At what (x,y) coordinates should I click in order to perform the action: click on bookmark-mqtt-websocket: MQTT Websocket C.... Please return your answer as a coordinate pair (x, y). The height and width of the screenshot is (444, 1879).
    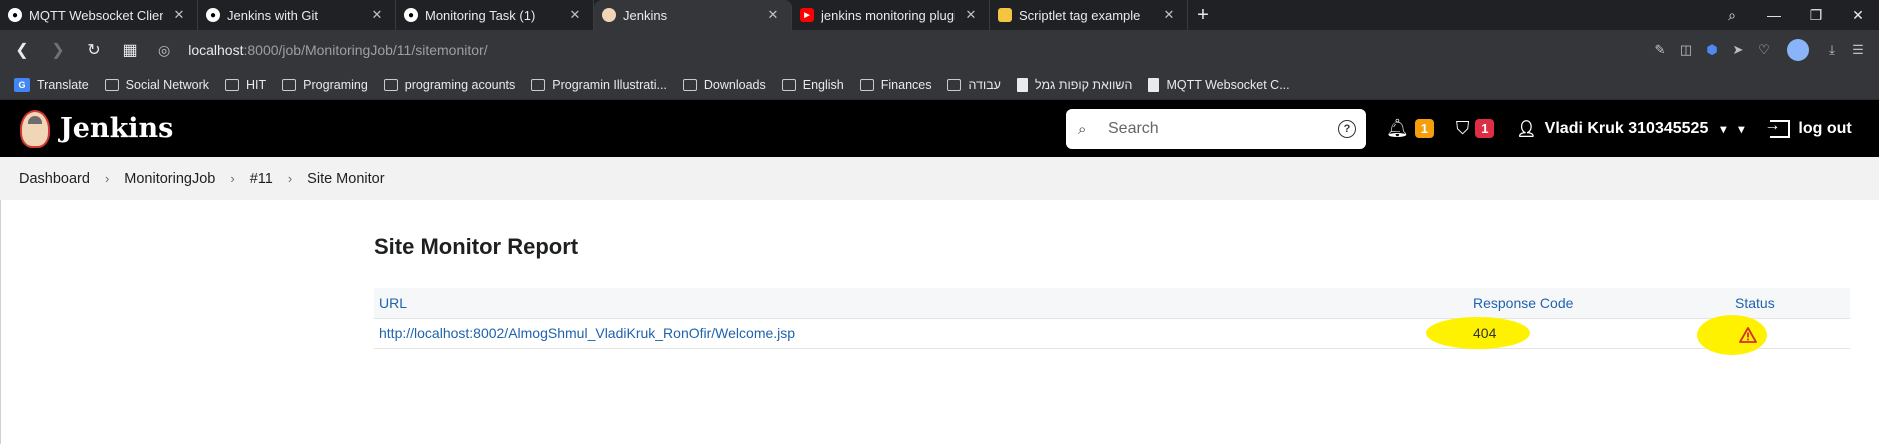
    Looking at the image, I should click on (1219, 84).